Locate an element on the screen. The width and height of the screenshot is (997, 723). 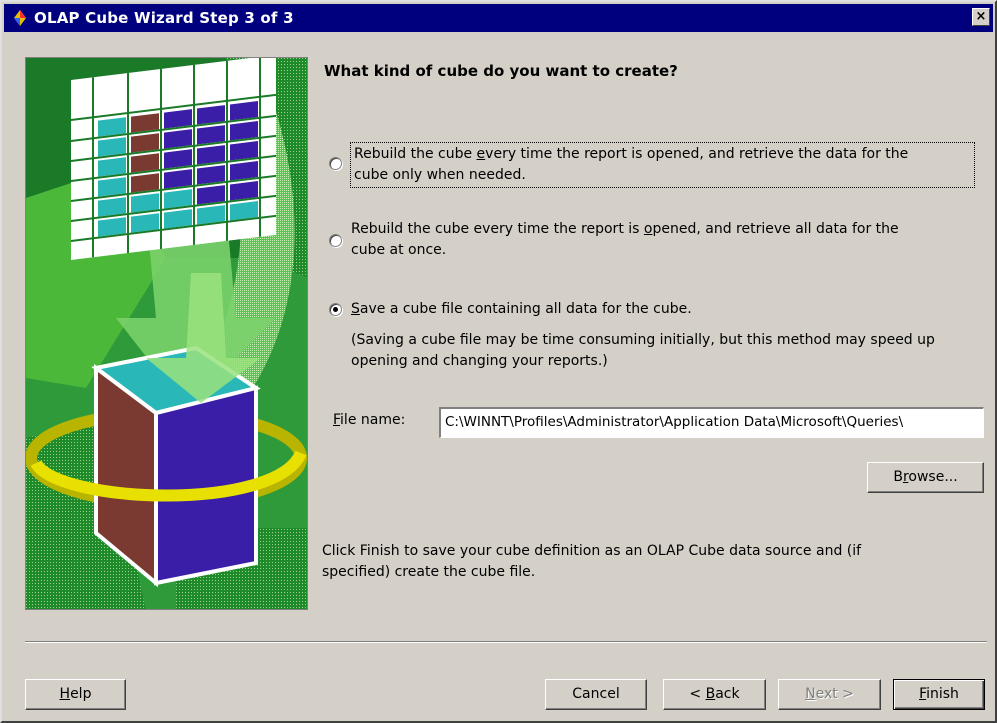
option2-line2: cube at once. is located at coordinates (399, 250).